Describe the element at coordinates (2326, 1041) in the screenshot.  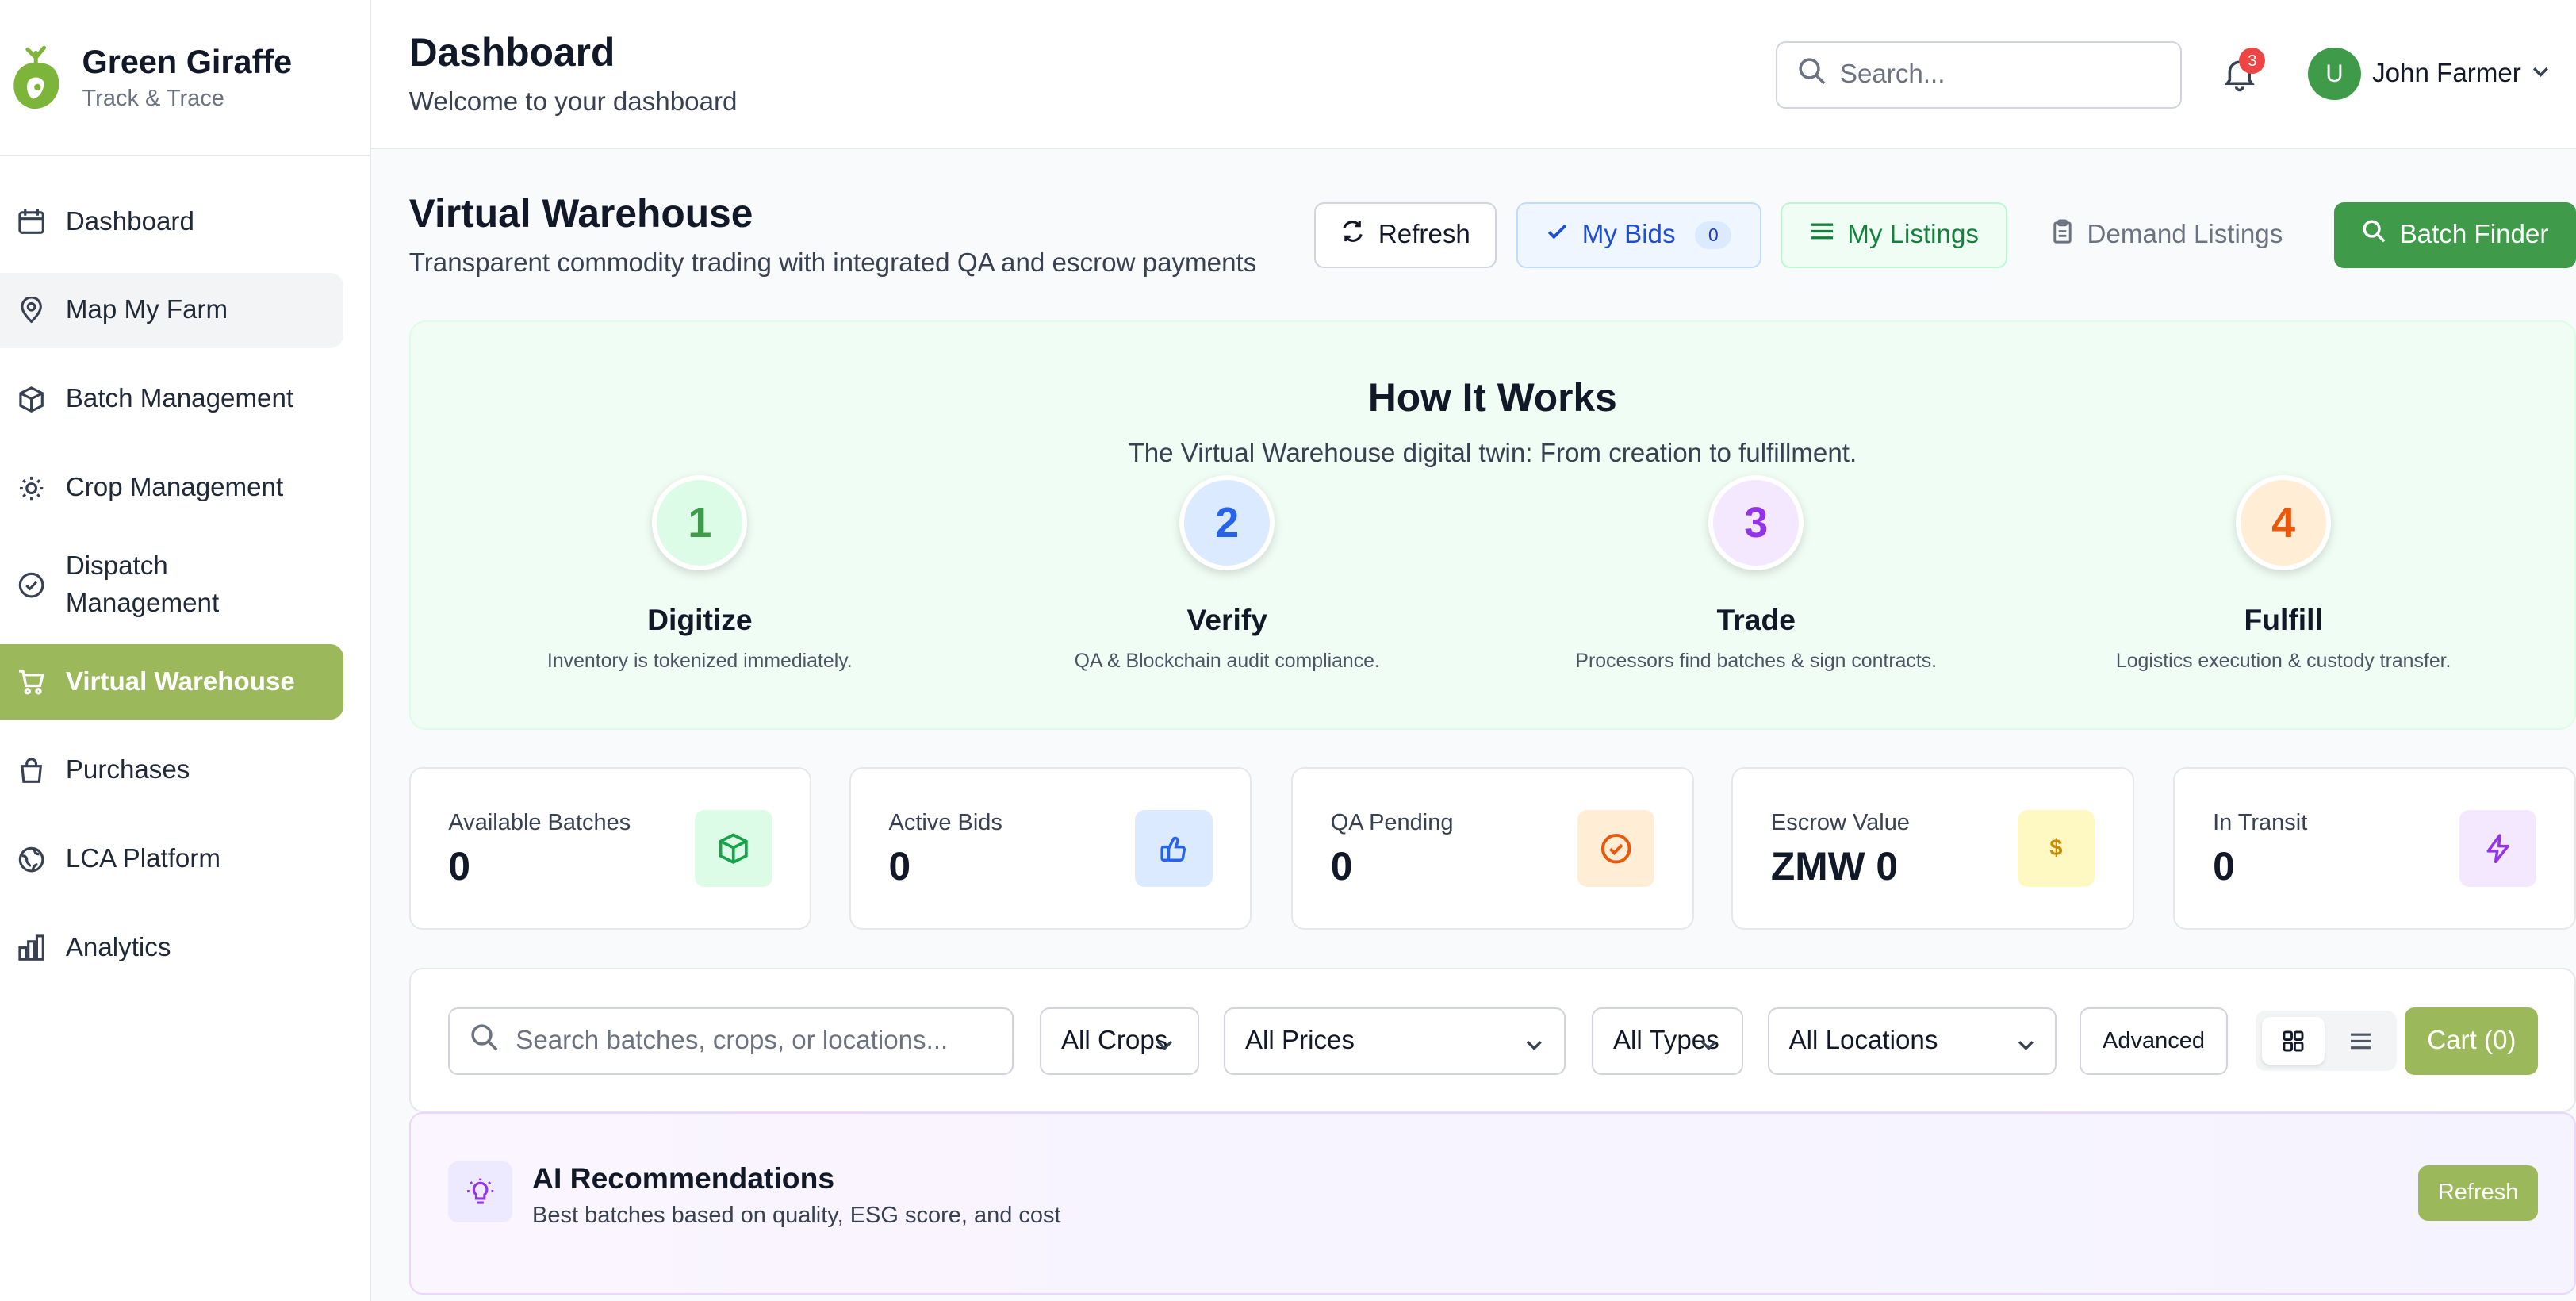
I see `view-toggle` at that location.